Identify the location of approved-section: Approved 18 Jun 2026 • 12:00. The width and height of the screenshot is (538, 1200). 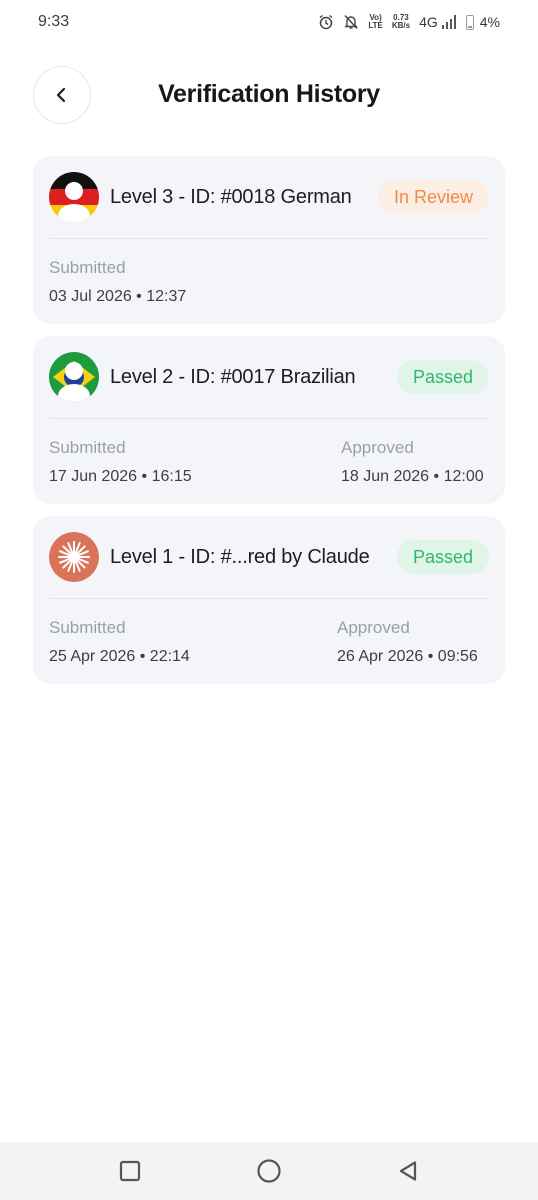
(412, 462).